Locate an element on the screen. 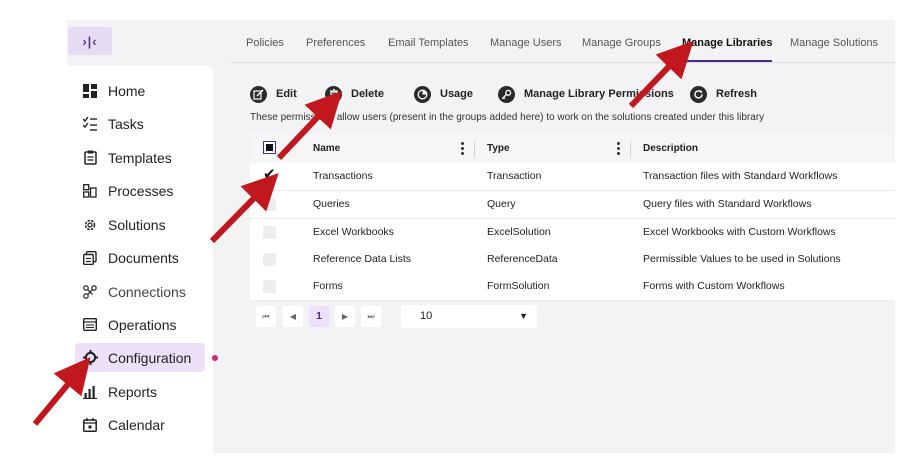 Image resolution: width=902 pixels, height=472 pixels. manage-library-permissions-label: Manage Library Permissions is located at coordinates (599, 94).